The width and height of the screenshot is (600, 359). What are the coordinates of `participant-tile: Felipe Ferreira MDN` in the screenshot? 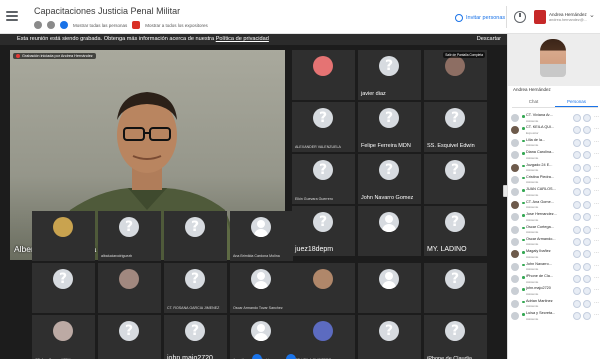 It's located at (389, 127).